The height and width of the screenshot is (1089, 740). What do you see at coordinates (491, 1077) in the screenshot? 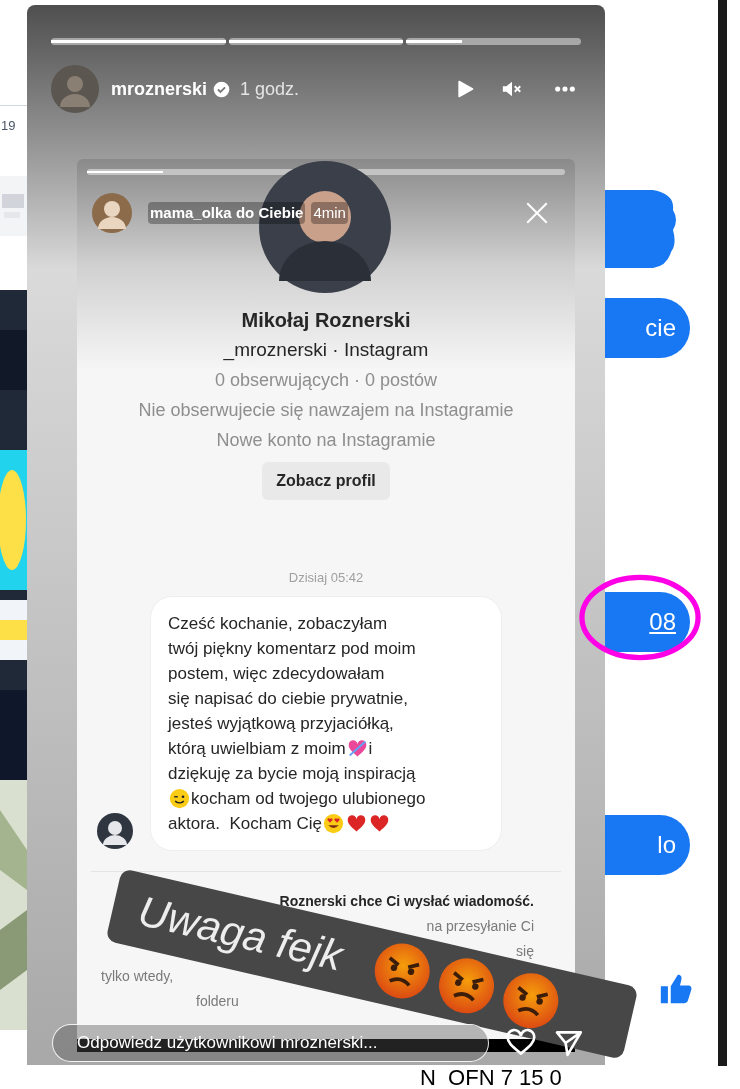
I see `caption-text: N OFN 7 15 0` at bounding box center [491, 1077].